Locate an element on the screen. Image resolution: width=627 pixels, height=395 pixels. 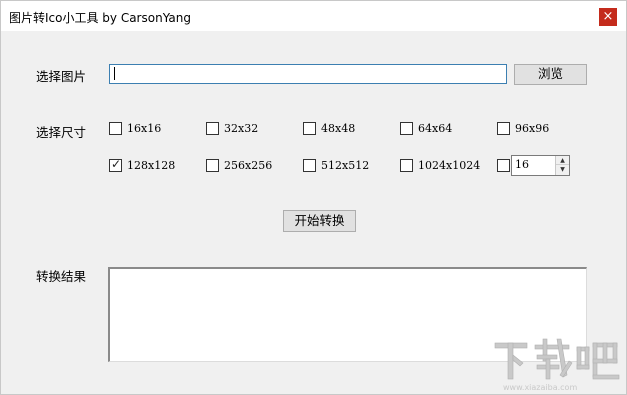
size-option-64x64: 64x64 is located at coordinates (442, 129).